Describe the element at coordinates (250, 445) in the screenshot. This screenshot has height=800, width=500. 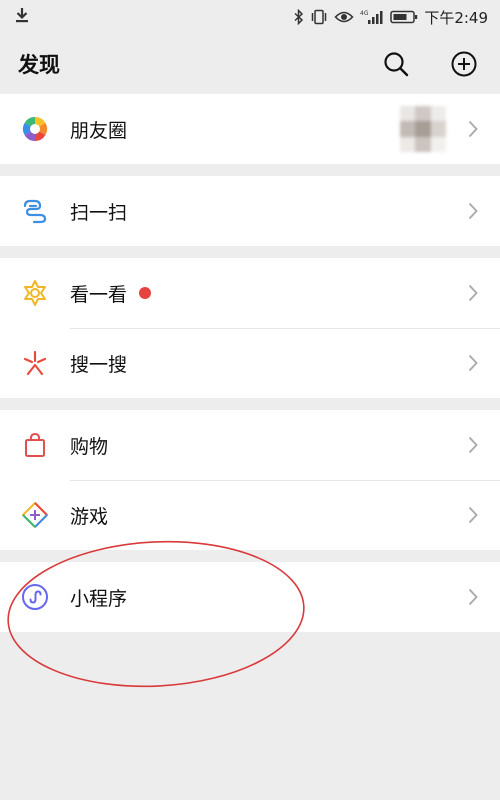
I see `menu-item-shopping: 购物` at that location.